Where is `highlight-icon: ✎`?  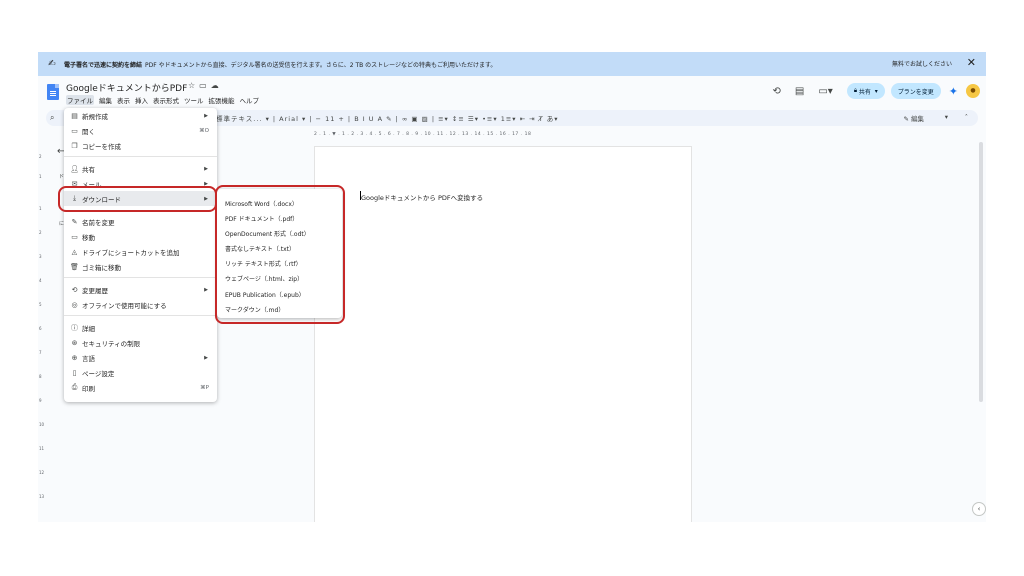 highlight-icon: ✎ is located at coordinates (389, 119).